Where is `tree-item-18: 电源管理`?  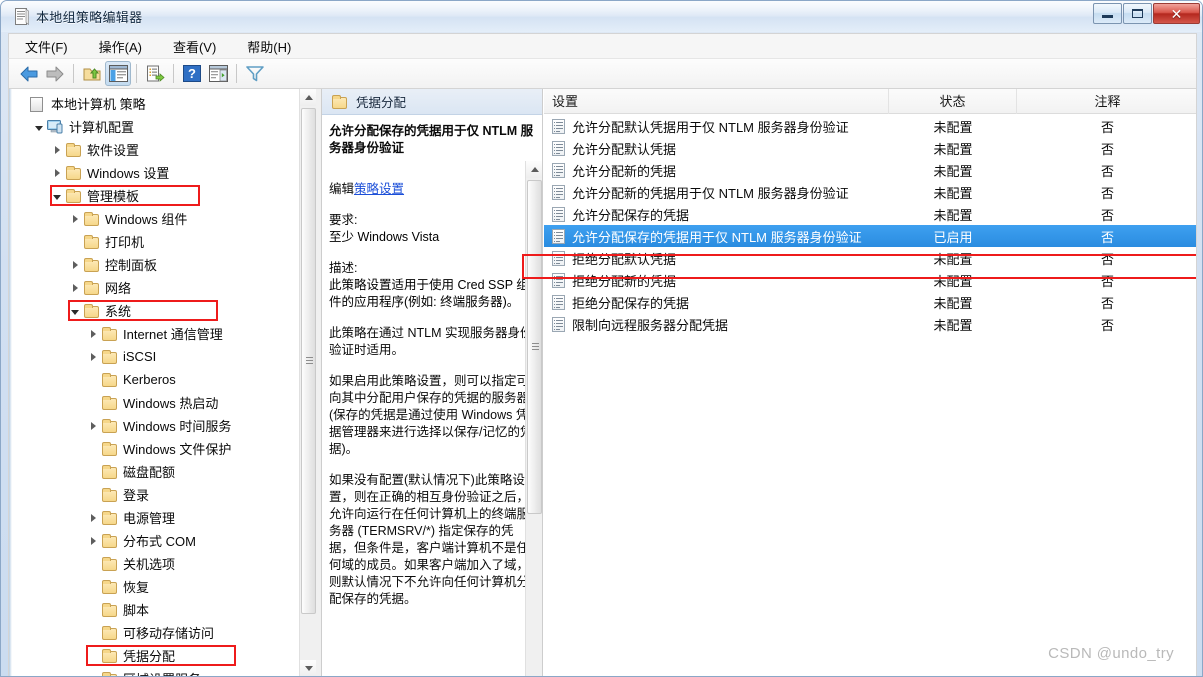
tree-item-18: 电源管理 is located at coordinates (158, 517).